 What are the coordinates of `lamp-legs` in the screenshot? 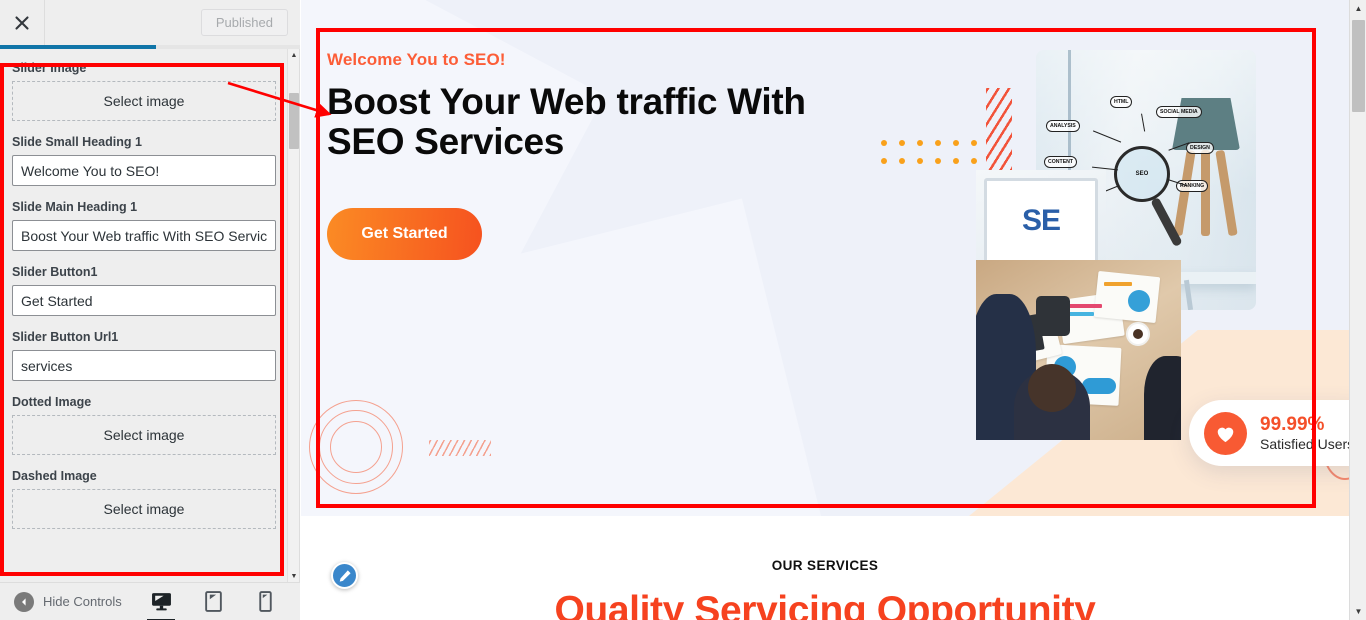 It's located at (1205, 193).